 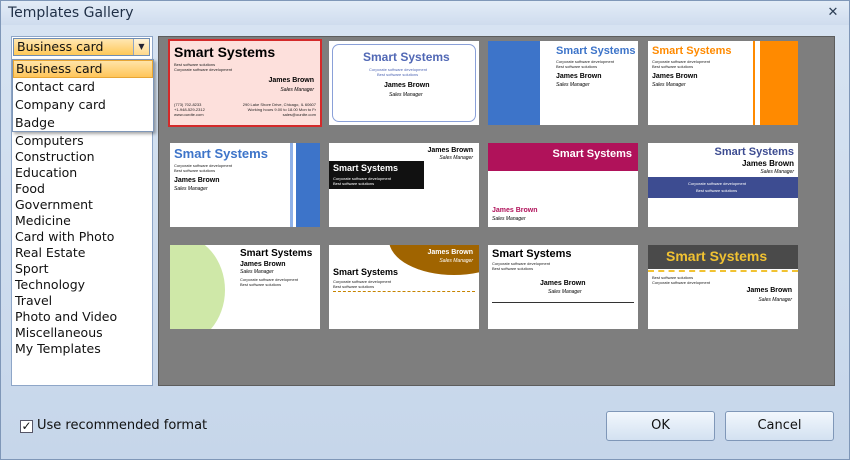 What do you see at coordinates (122, 425) in the screenshot?
I see `recommended-format-label: Use recommended format` at bounding box center [122, 425].